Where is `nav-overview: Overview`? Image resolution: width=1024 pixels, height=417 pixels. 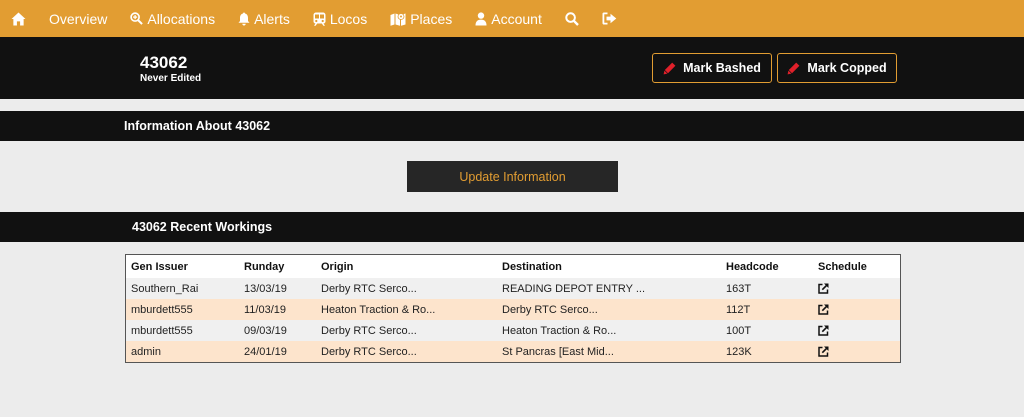
nav-overview: Overview is located at coordinates (78, 18).